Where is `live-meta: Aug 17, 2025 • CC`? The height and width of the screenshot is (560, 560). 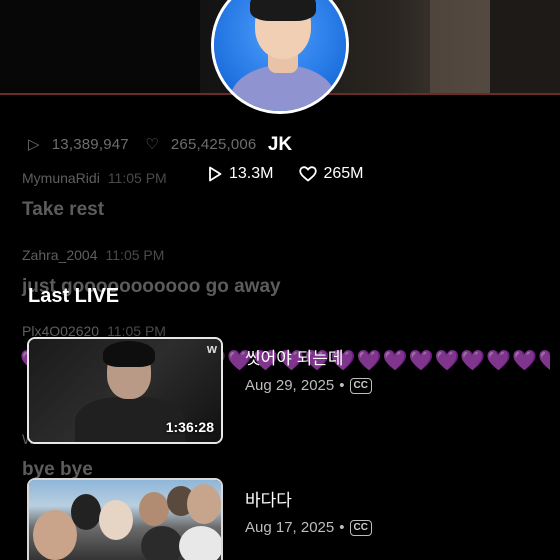 live-meta: Aug 17, 2025 • CC is located at coordinates (308, 527).